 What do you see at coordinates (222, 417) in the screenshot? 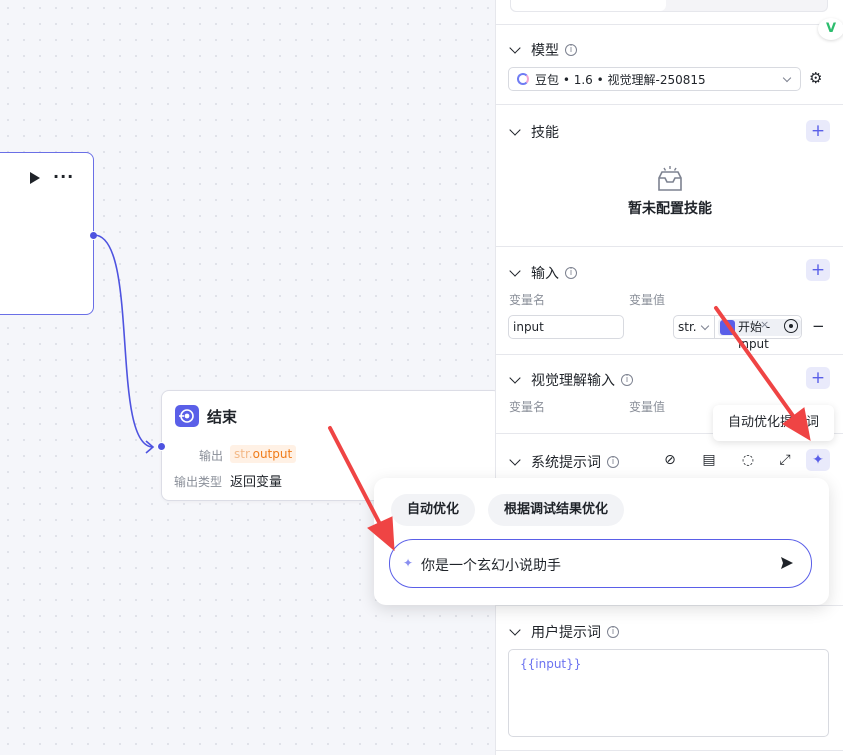
I see `end-node-title: 结束` at bounding box center [222, 417].